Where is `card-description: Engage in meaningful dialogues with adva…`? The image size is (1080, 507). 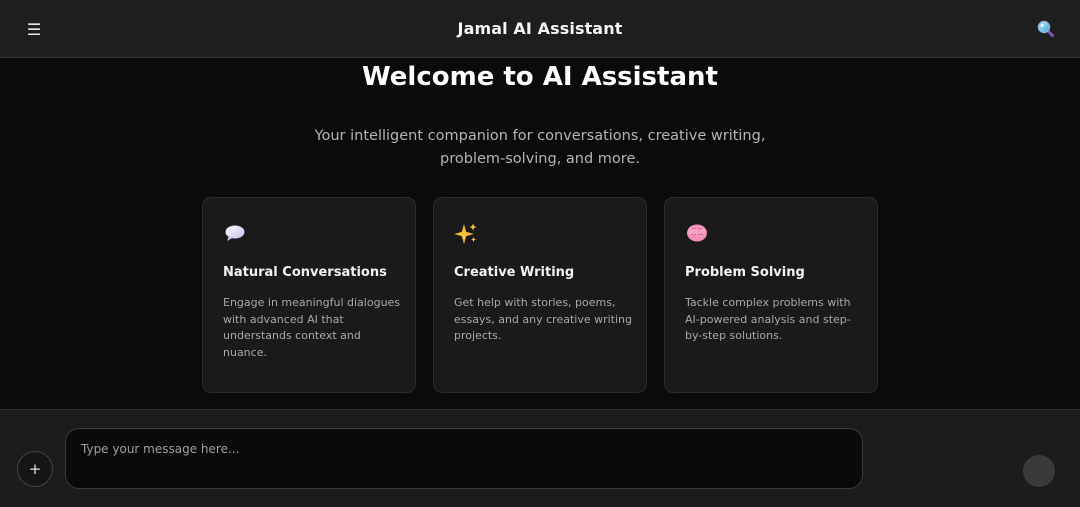
card-description: Engage in meaningful dialogues with adva… is located at coordinates (312, 328).